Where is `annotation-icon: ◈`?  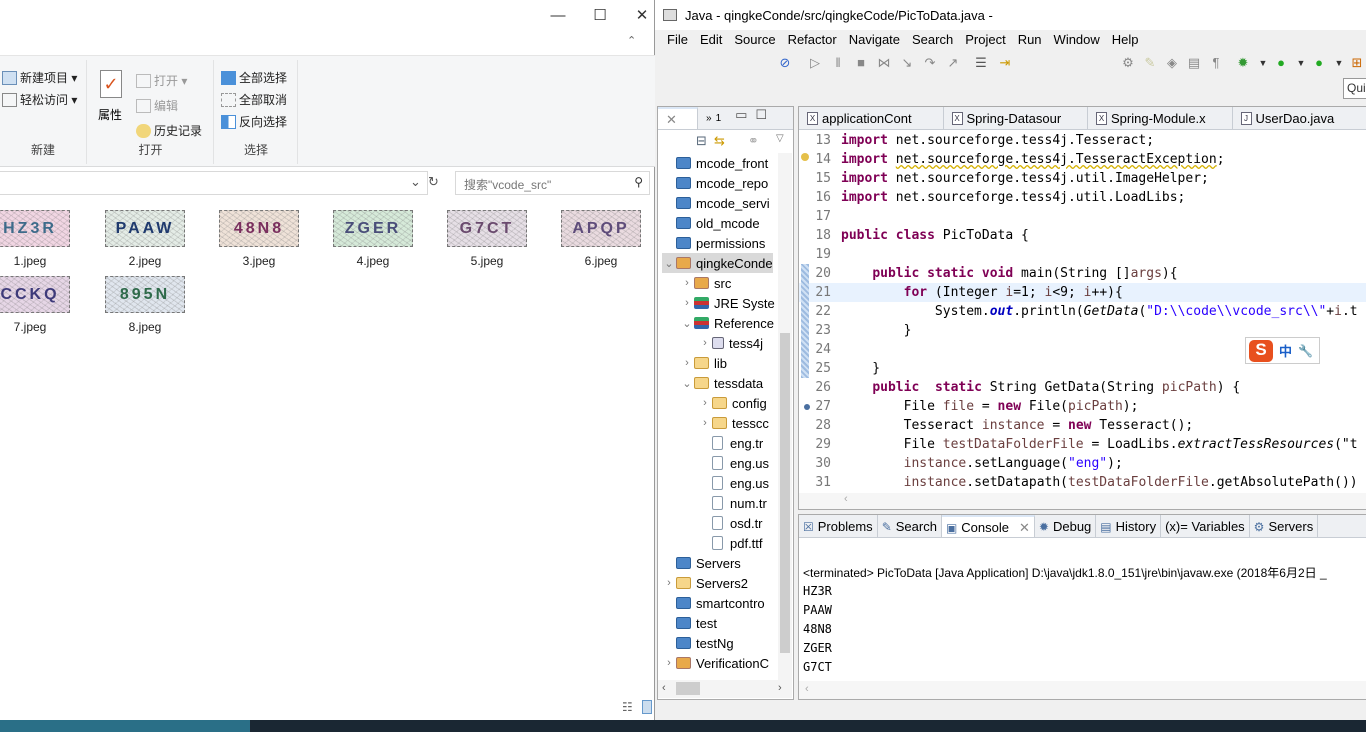
annotation-icon: ◈ is located at coordinates (1172, 63).